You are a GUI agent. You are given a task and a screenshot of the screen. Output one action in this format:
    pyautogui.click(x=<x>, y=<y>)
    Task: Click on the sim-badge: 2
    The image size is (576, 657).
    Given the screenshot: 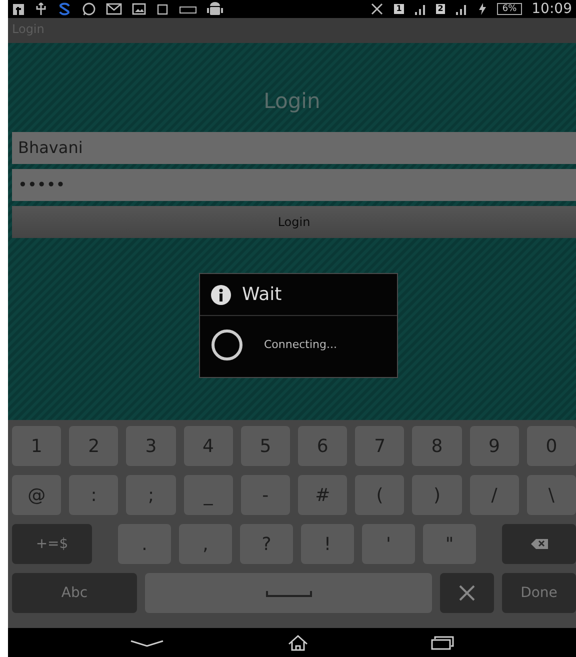 What is the action you would take?
    pyautogui.click(x=441, y=9)
    